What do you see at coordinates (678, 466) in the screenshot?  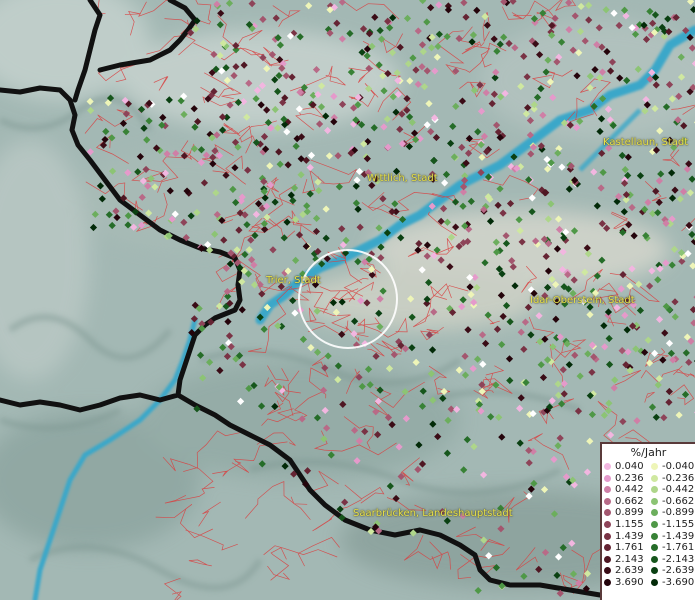 I see `legend-label: -0.040` at bounding box center [678, 466].